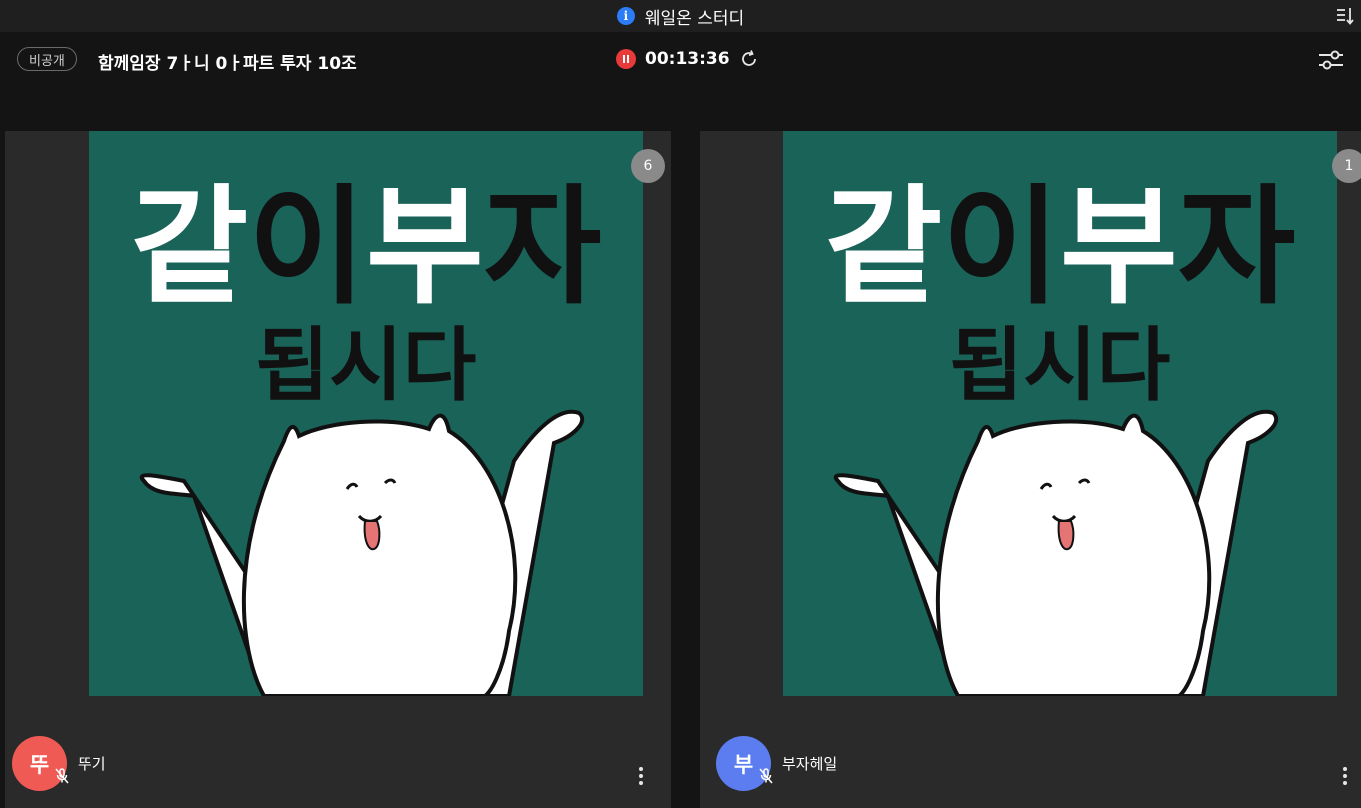 The height and width of the screenshot is (808, 1361). I want to click on sort-icon, so click(1345, 16).